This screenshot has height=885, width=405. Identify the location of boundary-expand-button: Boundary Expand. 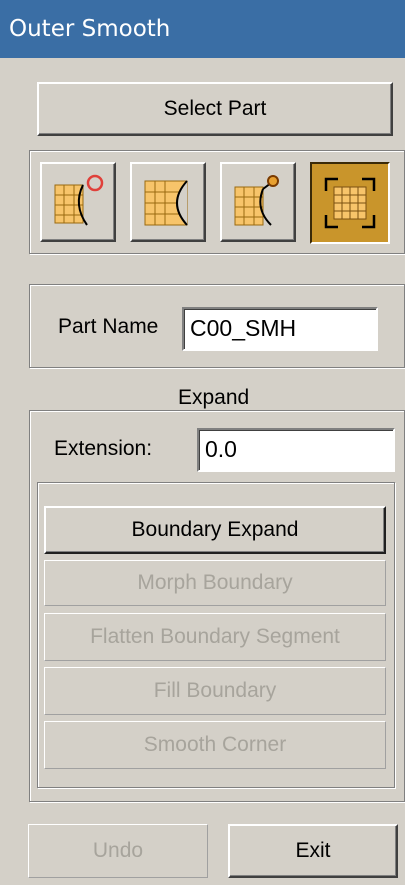
(215, 530).